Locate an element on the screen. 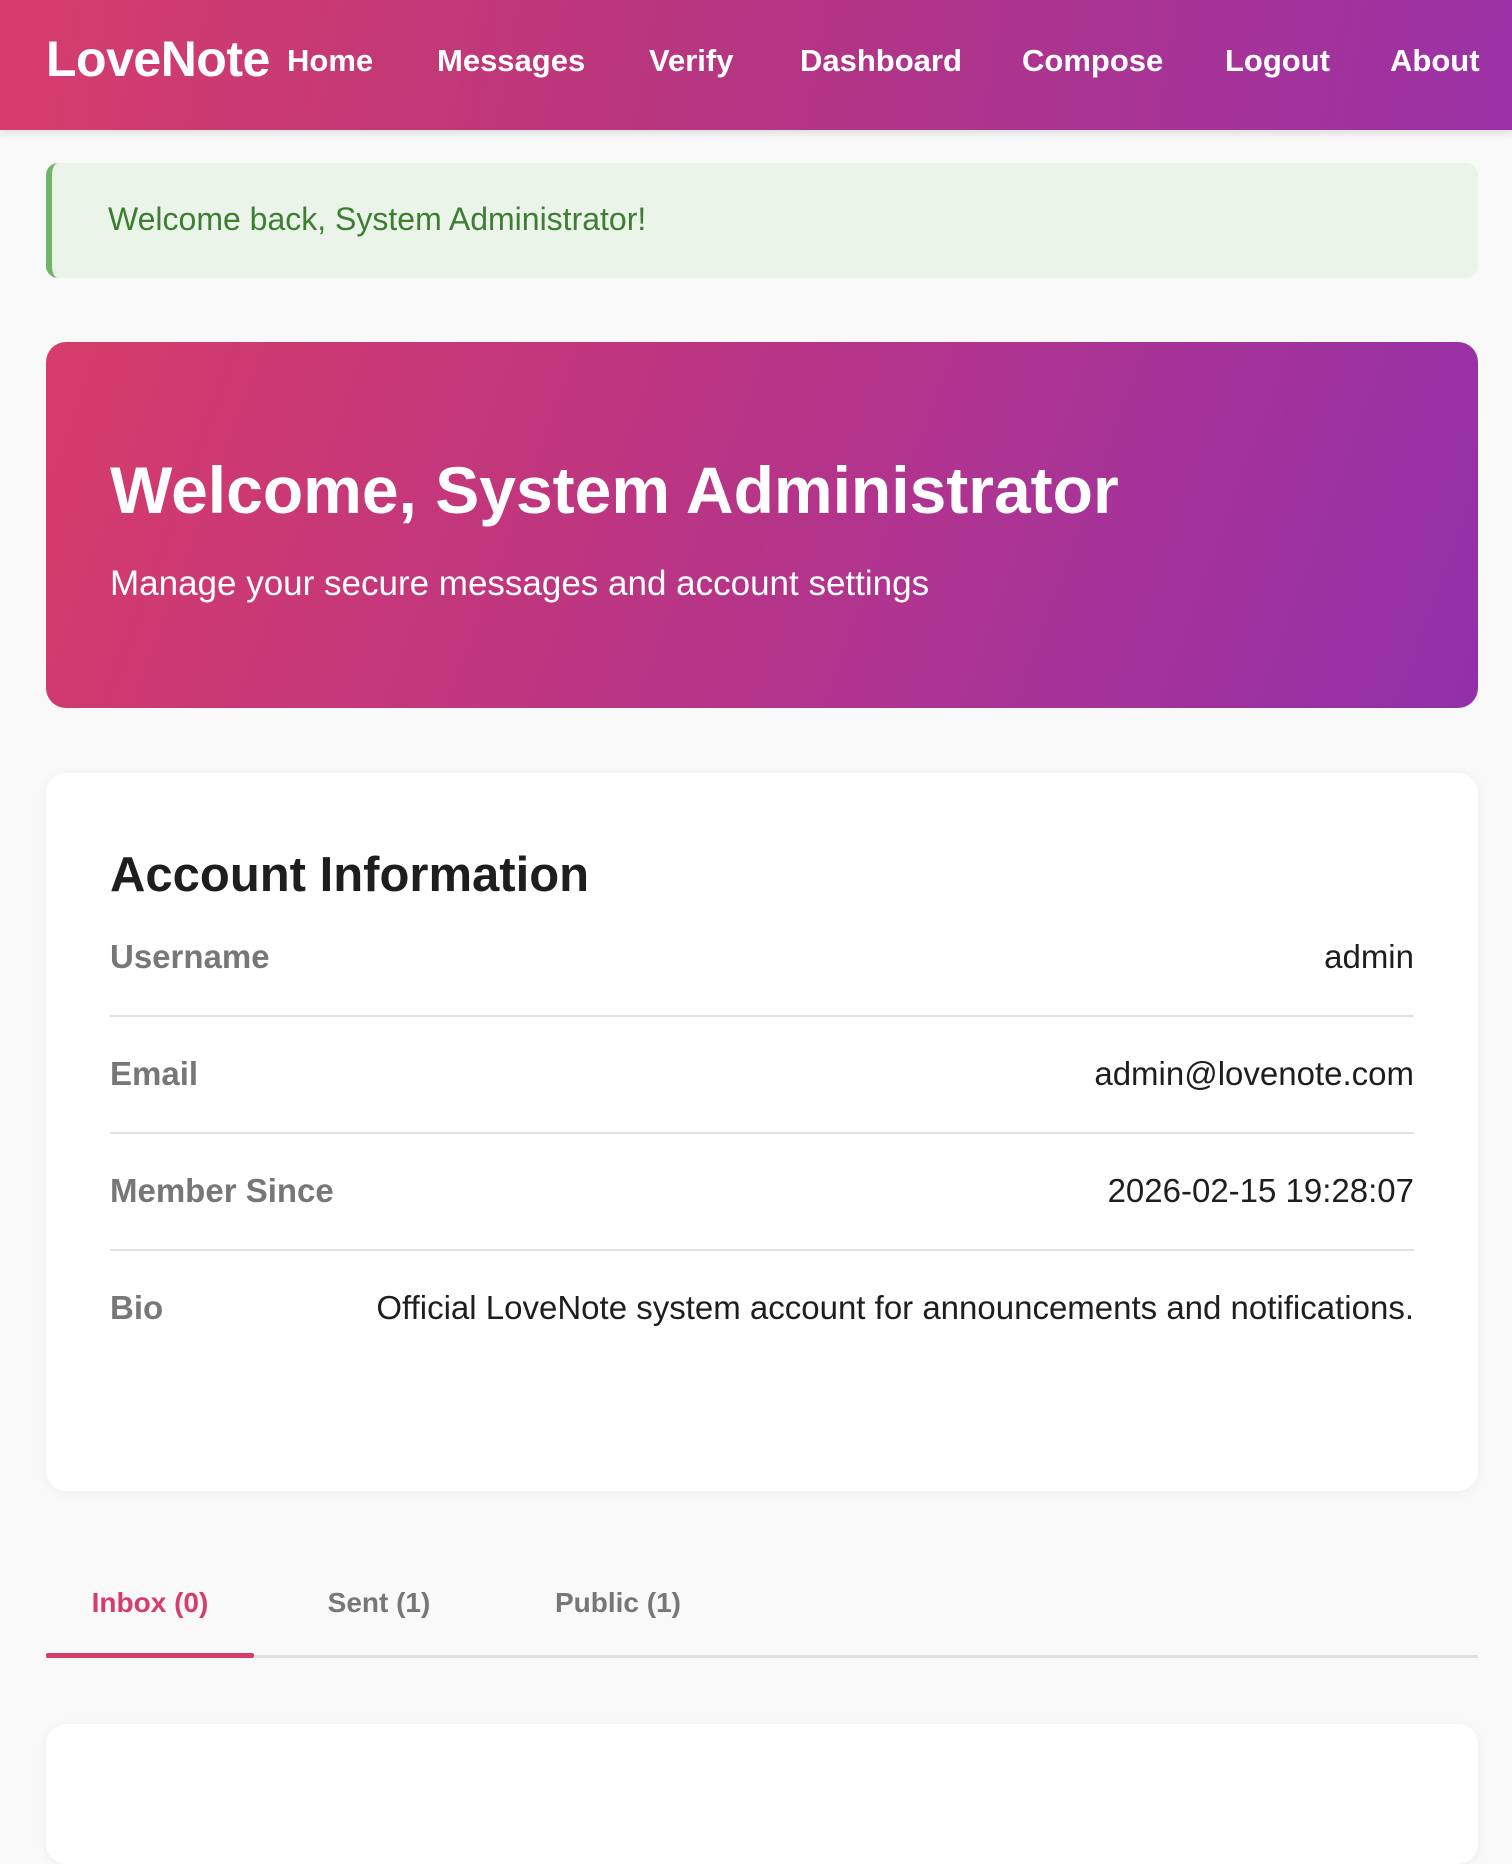 The image size is (1512, 1864). nav-link-home: Home is located at coordinates (330, 61).